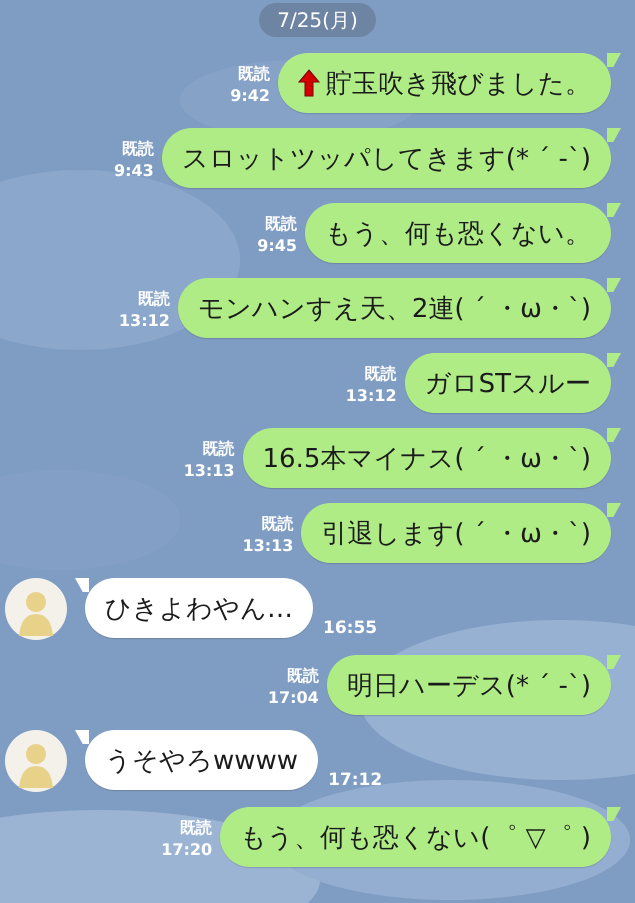 The image size is (635, 903). Describe the element at coordinates (293, 698) in the screenshot. I see `message-time: 17:04` at that location.